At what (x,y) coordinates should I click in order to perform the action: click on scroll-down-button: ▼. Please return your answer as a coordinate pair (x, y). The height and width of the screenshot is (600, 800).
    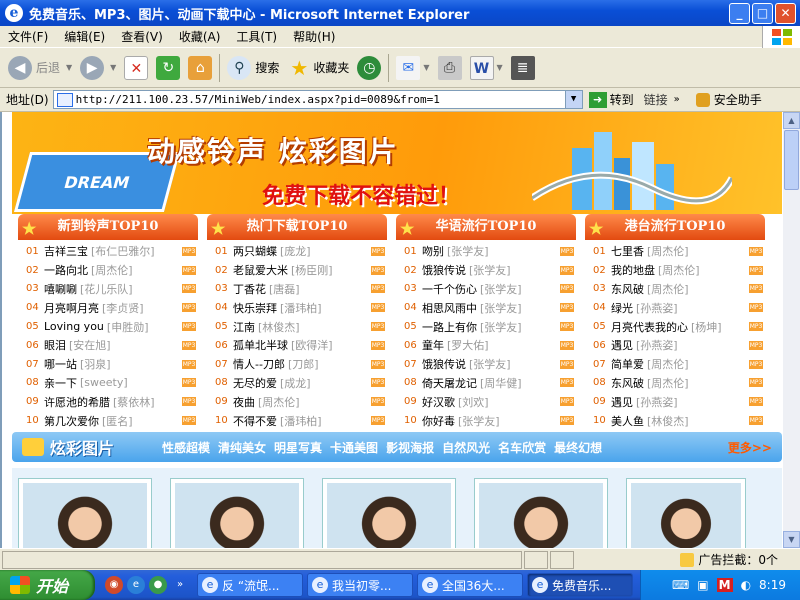
    Looking at the image, I should click on (791, 539).